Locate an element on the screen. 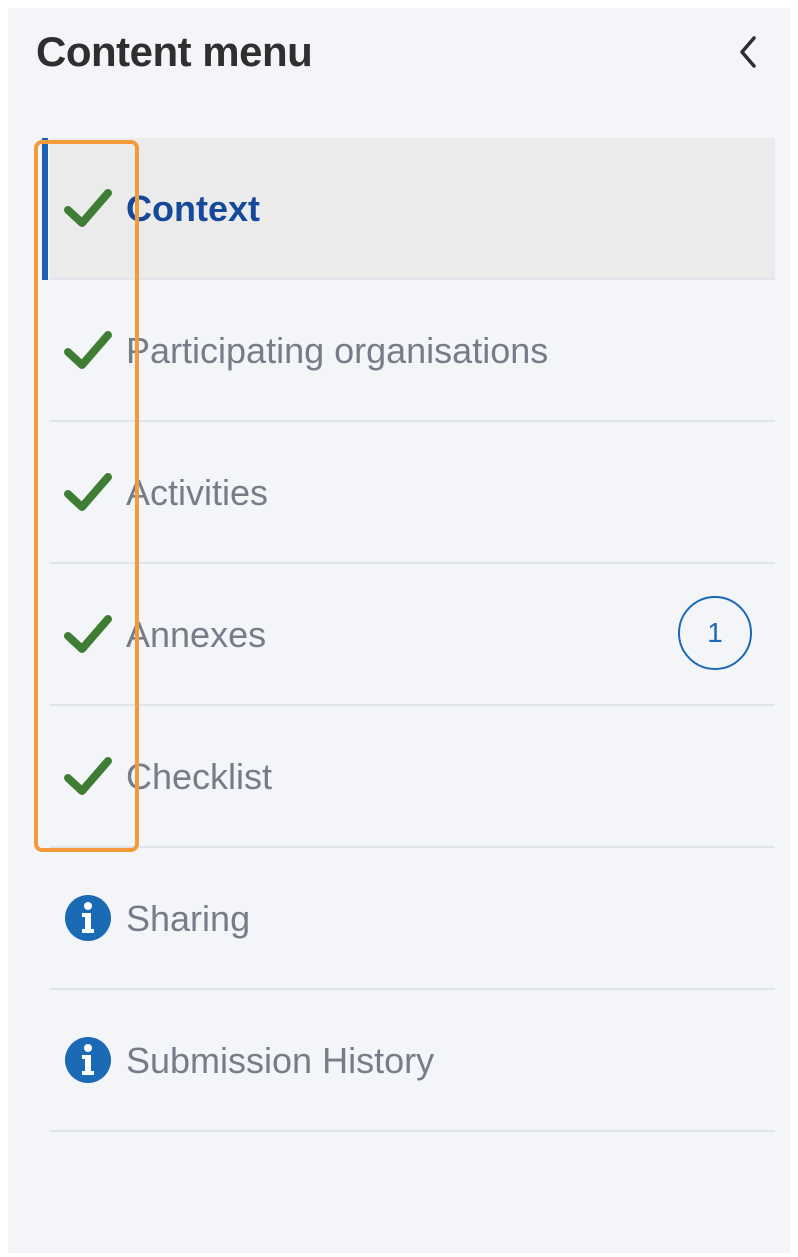 This screenshot has width=798, height=1257. menu-item-label: Participating organisations is located at coordinates (337, 350).